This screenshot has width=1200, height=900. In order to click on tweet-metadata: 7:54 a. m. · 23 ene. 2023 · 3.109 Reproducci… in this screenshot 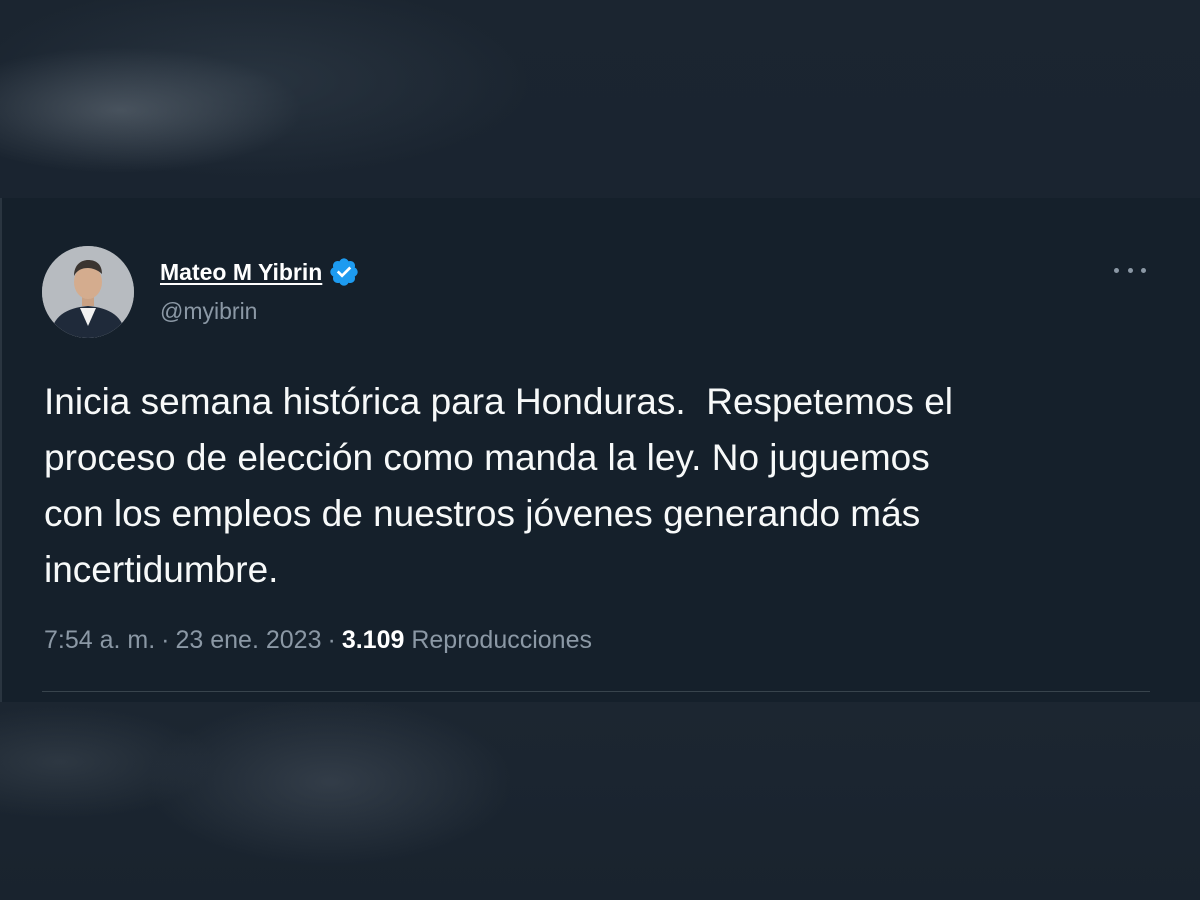, I will do `click(318, 640)`.